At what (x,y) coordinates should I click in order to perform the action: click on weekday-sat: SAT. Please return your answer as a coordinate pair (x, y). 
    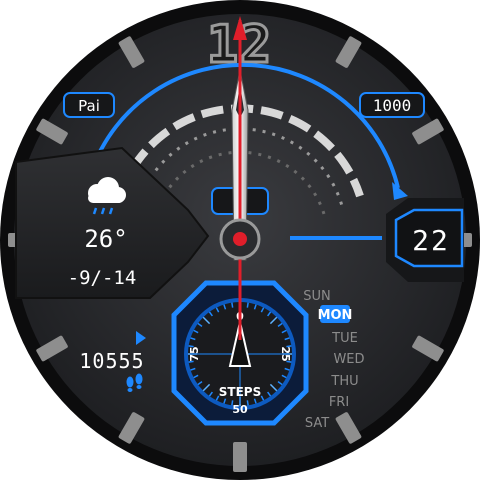
    Looking at the image, I should click on (317, 423).